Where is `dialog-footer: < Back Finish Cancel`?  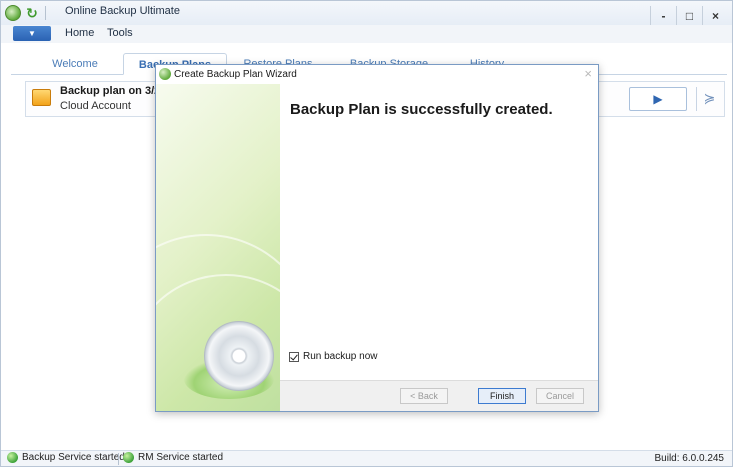 dialog-footer: < Back Finish Cancel is located at coordinates (439, 395).